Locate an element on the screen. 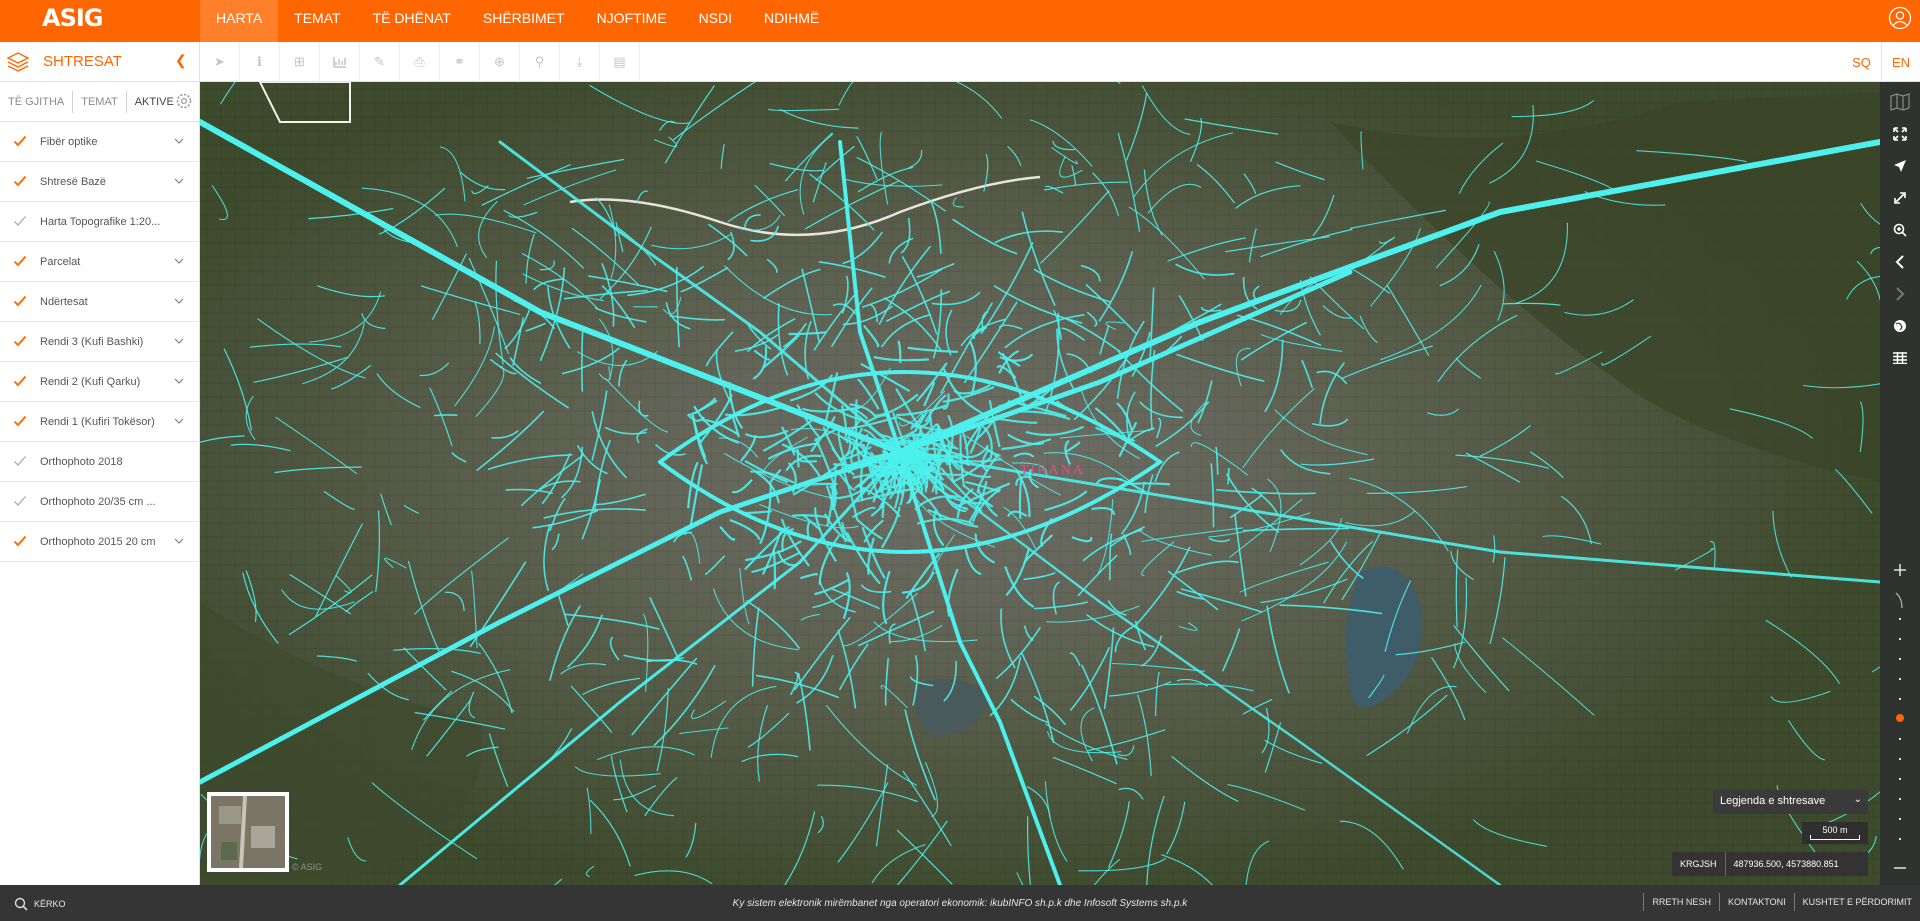  crs-label: KRGJSH is located at coordinates (1699, 864).